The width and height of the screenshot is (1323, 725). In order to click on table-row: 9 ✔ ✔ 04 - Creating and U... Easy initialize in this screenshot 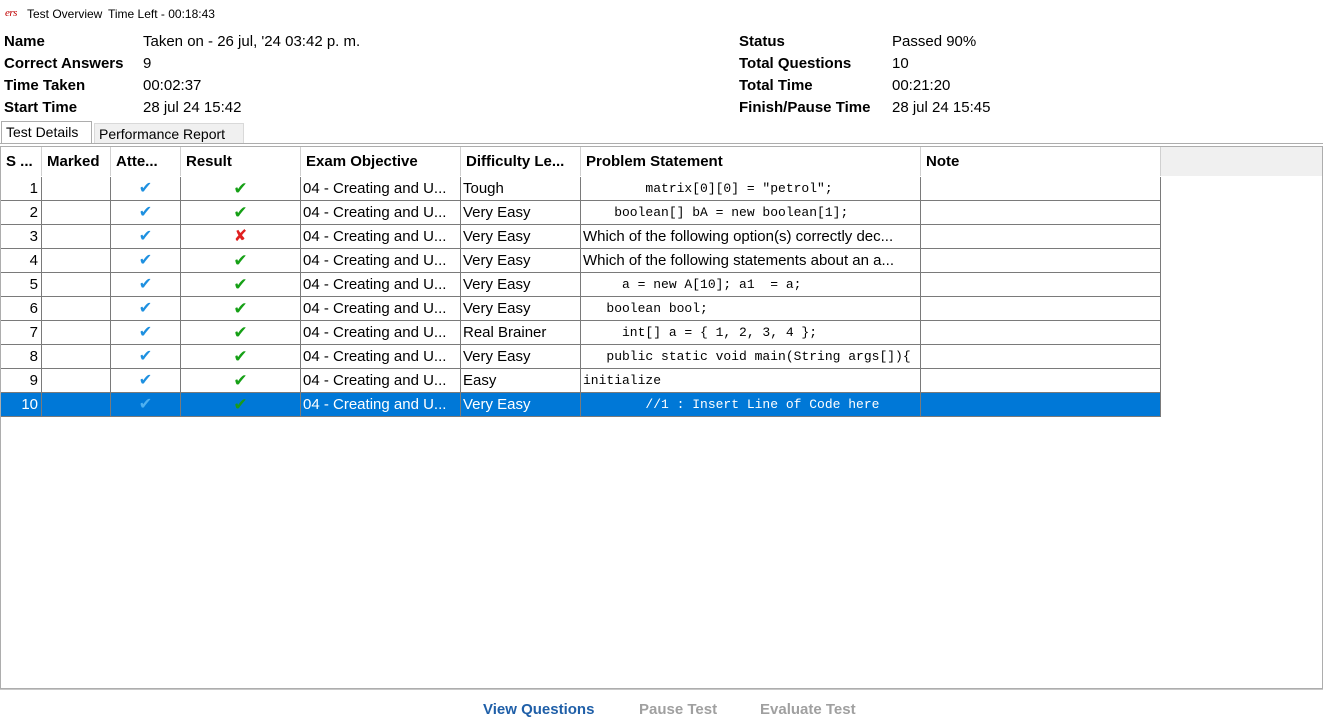, I will do `click(581, 381)`.